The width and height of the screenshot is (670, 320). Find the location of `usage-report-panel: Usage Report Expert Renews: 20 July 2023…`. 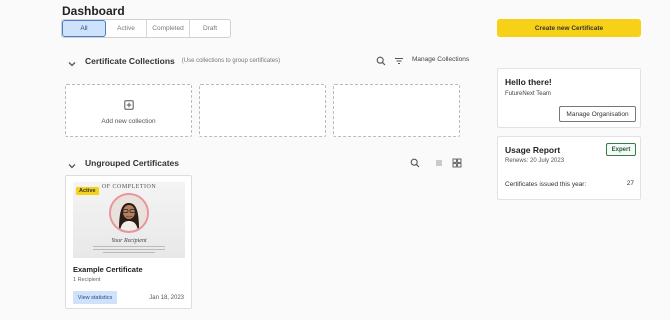

usage-report-panel: Usage Report Expert Renews: 20 July 2023… is located at coordinates (569, 168).